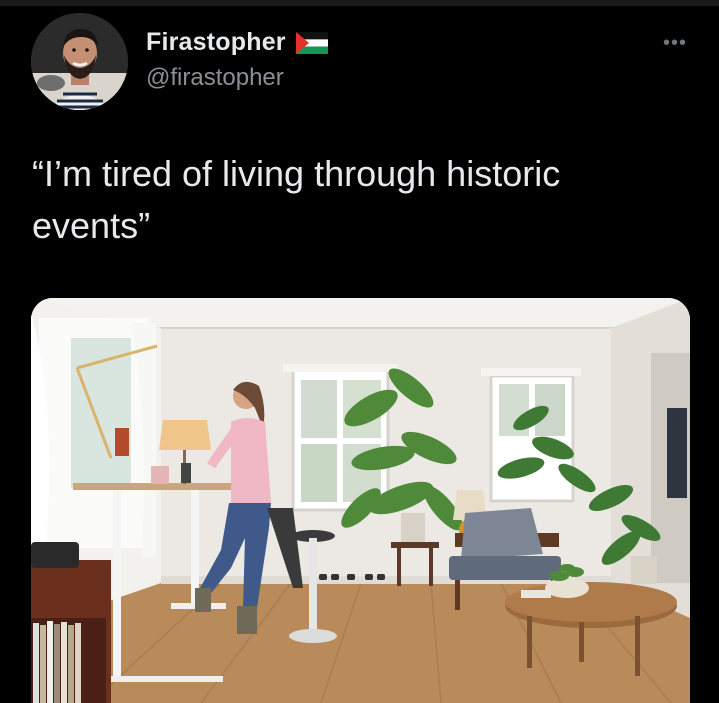 This screenshot has height=703, width=719. What do you see at coordinates (311, 42) in the screenshot?
I see `palestine-flag-icon` at bounding box center [311, 42].